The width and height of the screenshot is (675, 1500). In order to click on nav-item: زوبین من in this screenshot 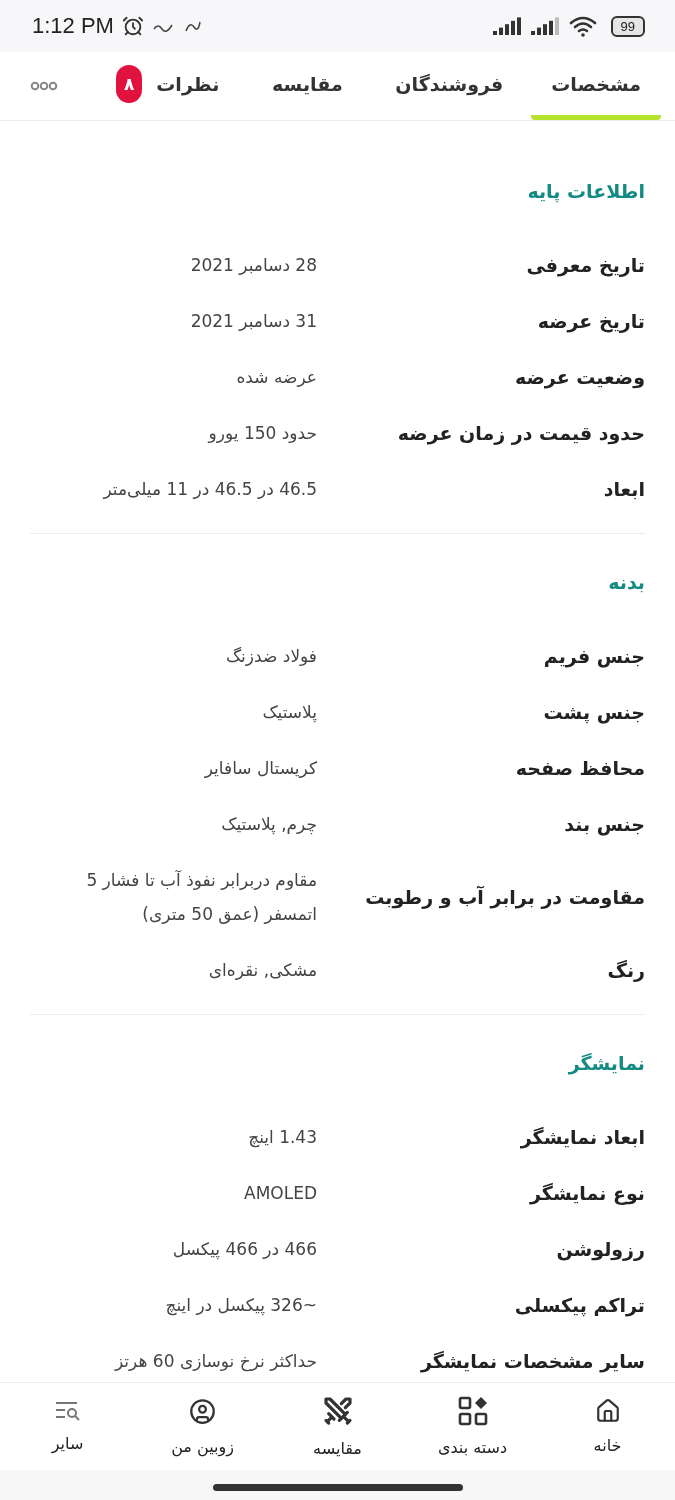, I will do `click(202, 1426)`.